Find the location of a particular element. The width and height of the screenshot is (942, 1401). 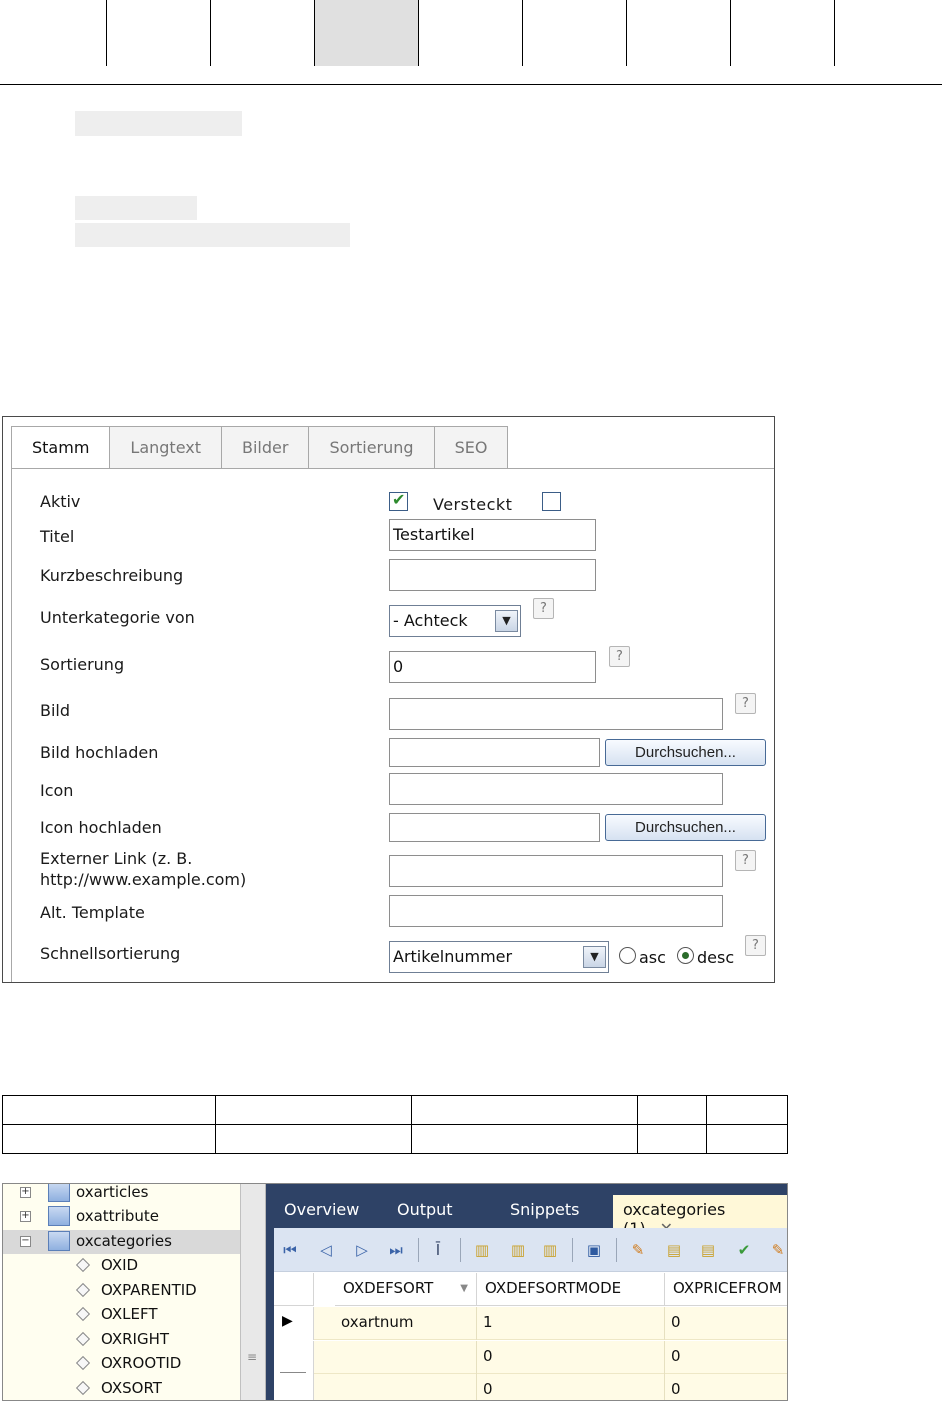

tab-overview: Overview is located at coordinates (321, 1209).